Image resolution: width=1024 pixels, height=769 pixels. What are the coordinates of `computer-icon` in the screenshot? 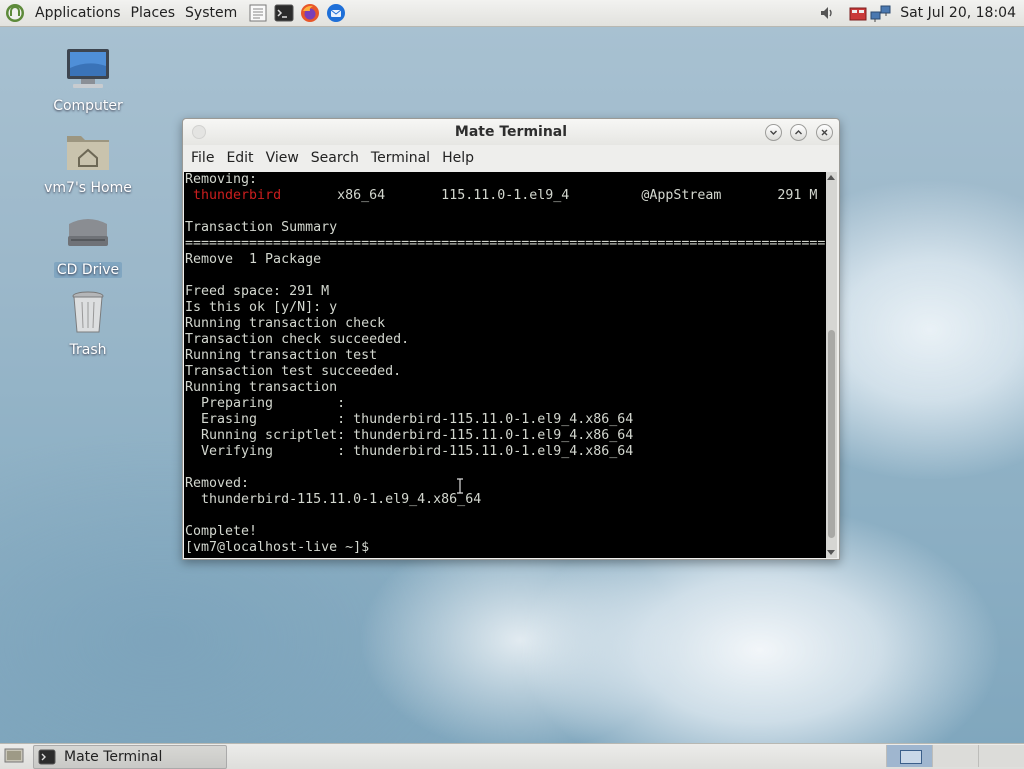 It's located at (88, 68).